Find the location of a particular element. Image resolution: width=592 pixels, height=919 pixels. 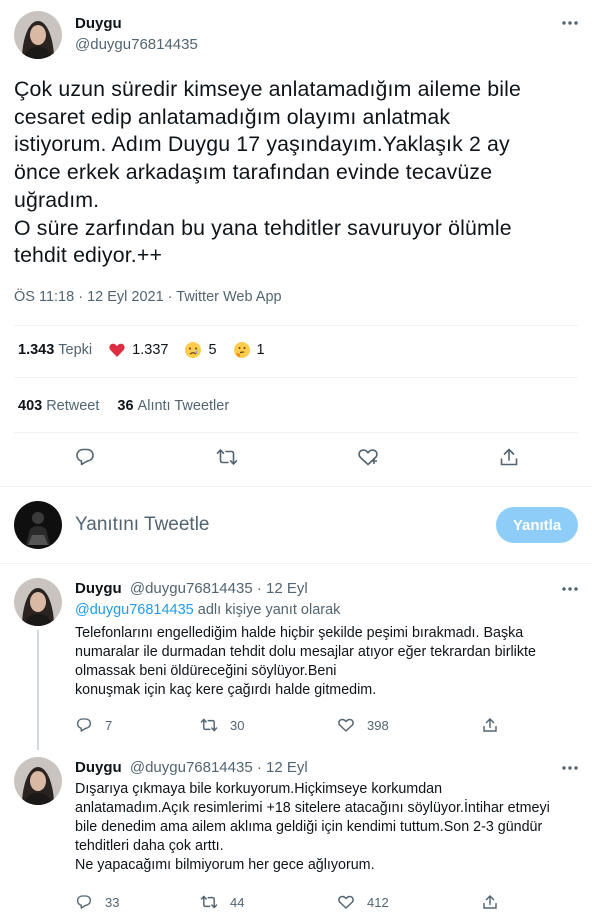

quote-label: Alıntı Tweetler is located at coordinates (184, 406).